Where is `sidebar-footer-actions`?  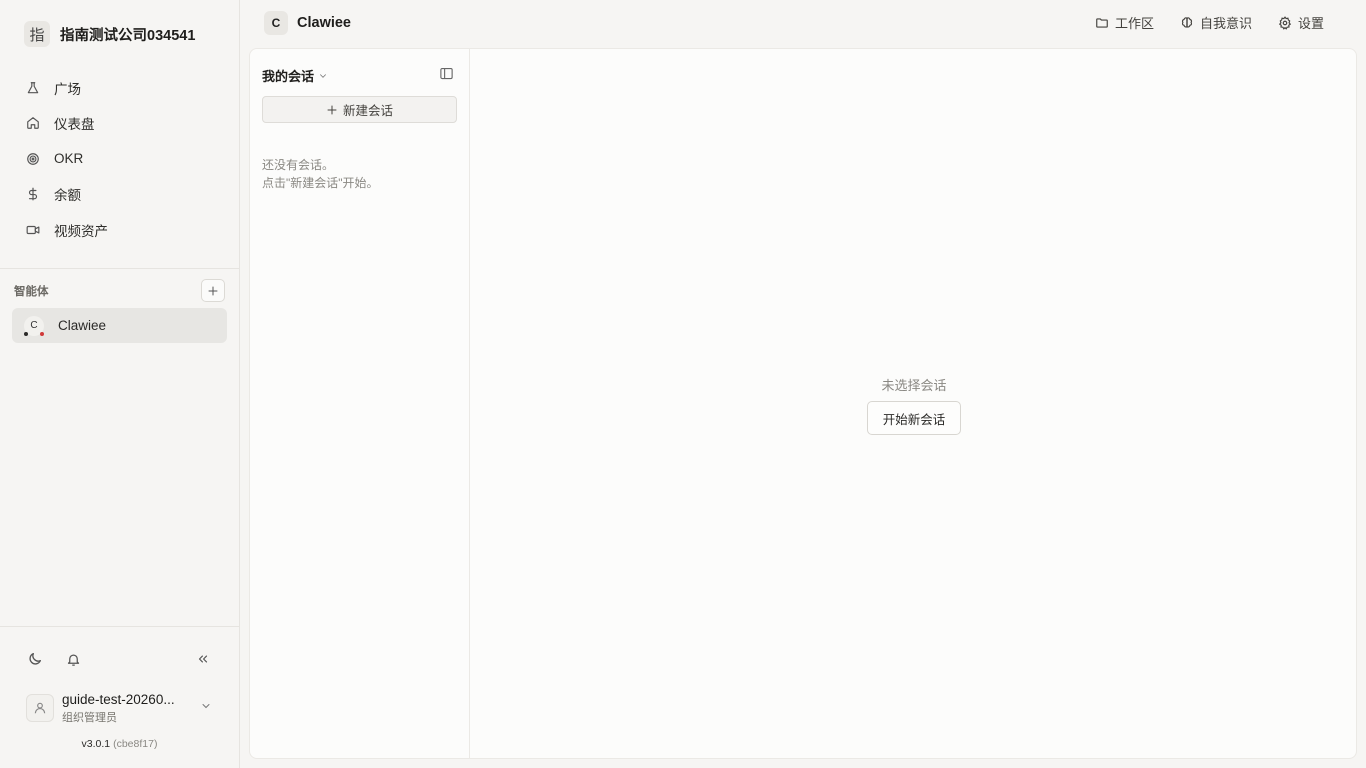
sidebar-footer-actions is located at coordinates (54, 659).